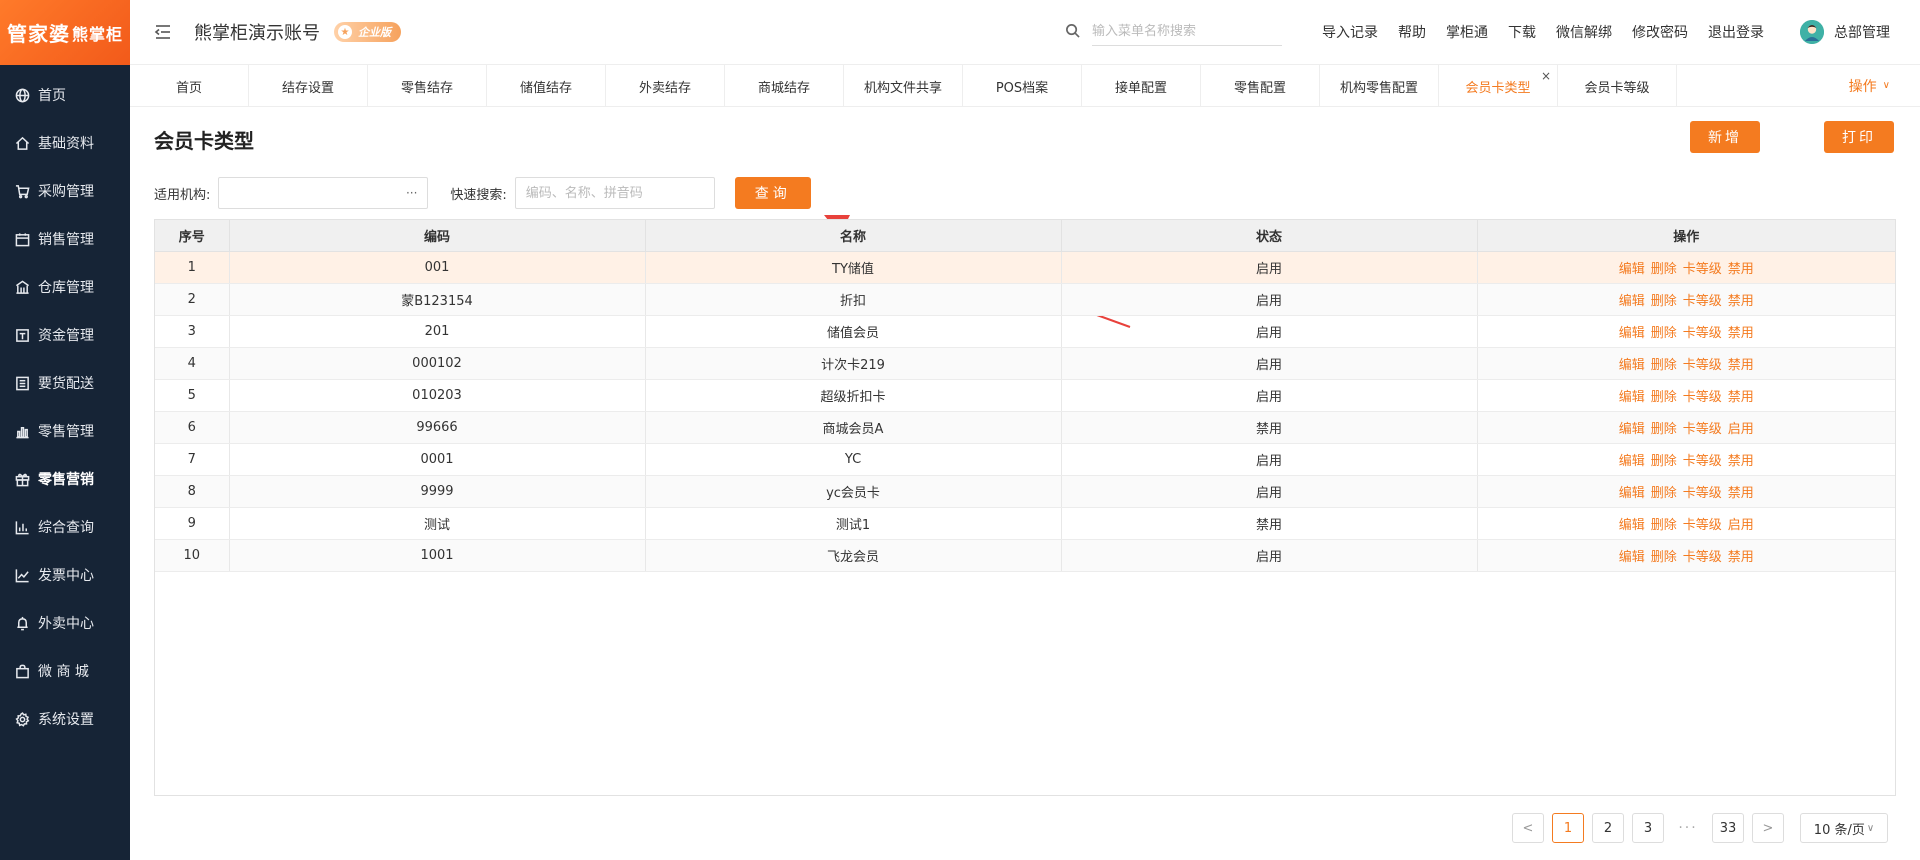 The image size is (1920, 860). What do you see at coordinates (1379, 86) in the screenshot?
I see `tab-11: 机构零售配置` at bounding box center [1379, 86].